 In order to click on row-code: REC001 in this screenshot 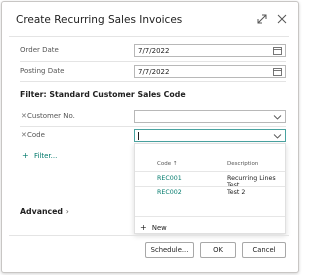, I will do `click(169, 178)`.